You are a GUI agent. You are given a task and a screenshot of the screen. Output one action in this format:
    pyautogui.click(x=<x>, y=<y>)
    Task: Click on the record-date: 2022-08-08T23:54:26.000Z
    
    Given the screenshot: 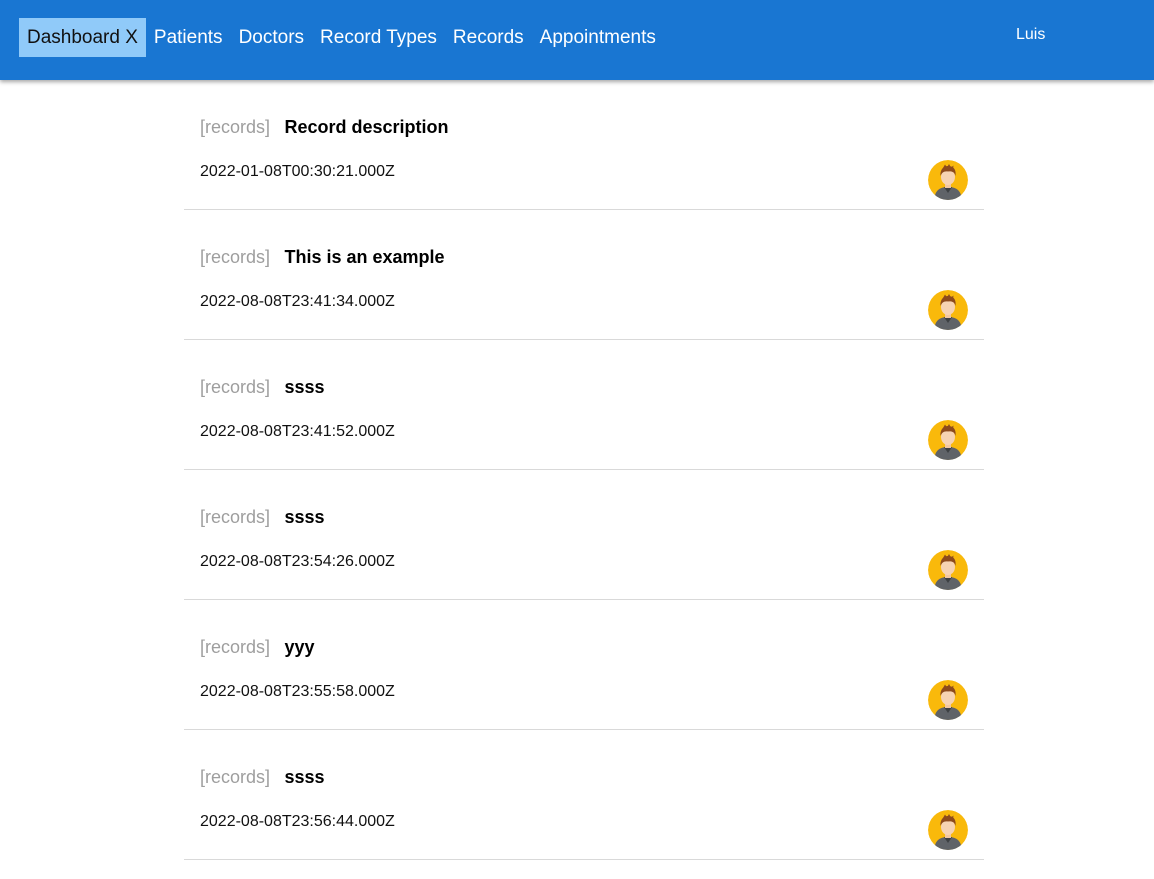 What is the action you would take?
    pyautogui.click(x=297, y=561)
    